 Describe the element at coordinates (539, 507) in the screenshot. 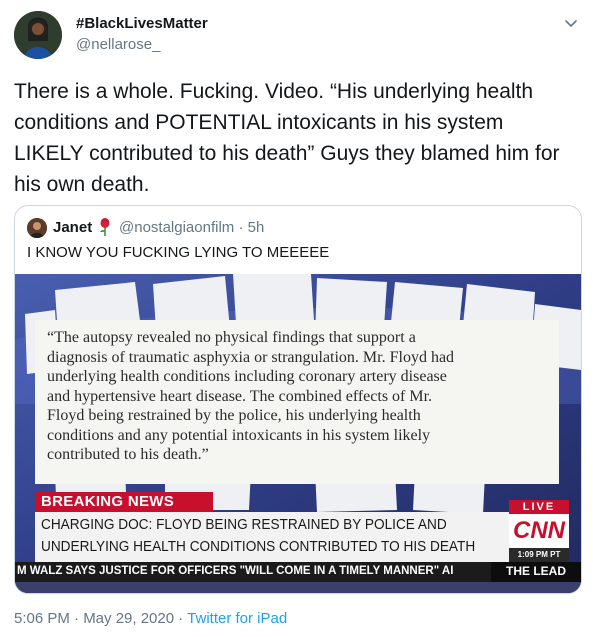

I see `live-badge: LIVE` at that location.